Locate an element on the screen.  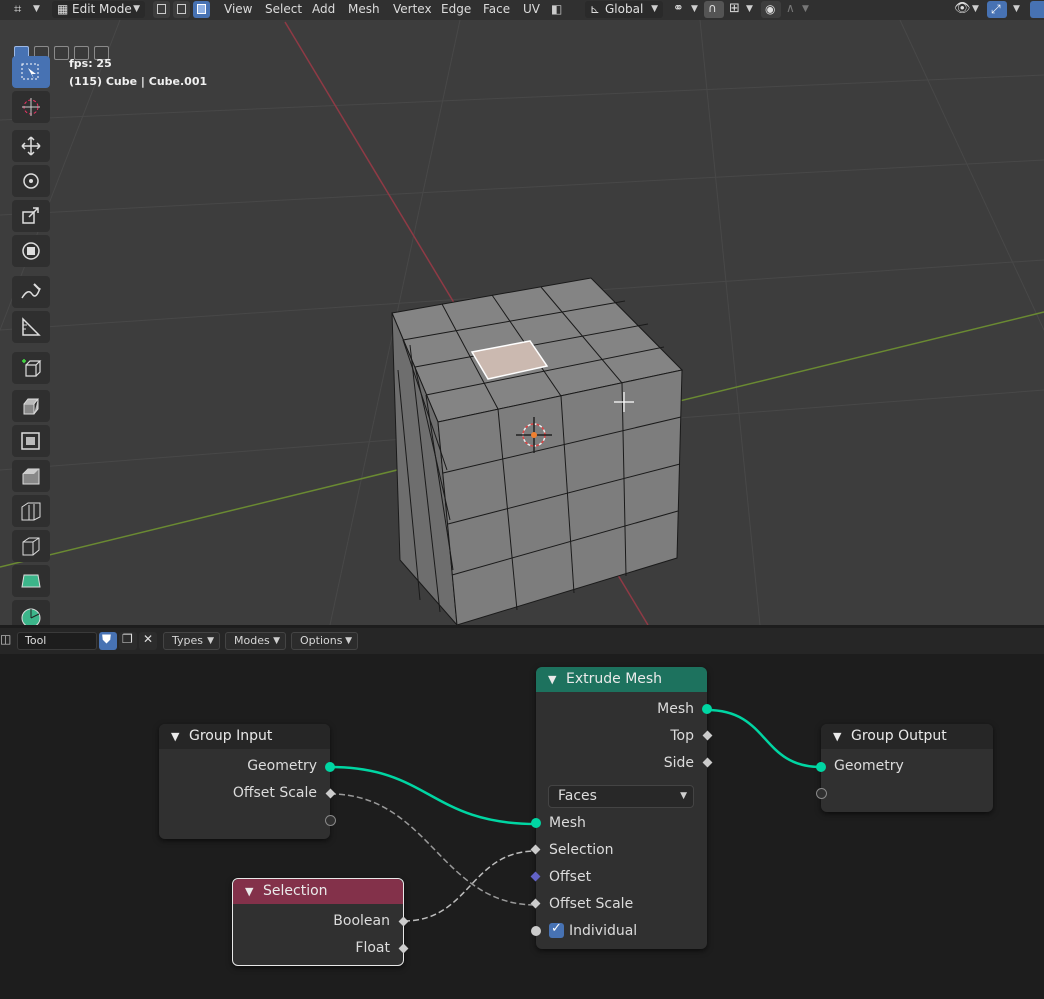
edge-select-button is located at coordinates (181, 9).